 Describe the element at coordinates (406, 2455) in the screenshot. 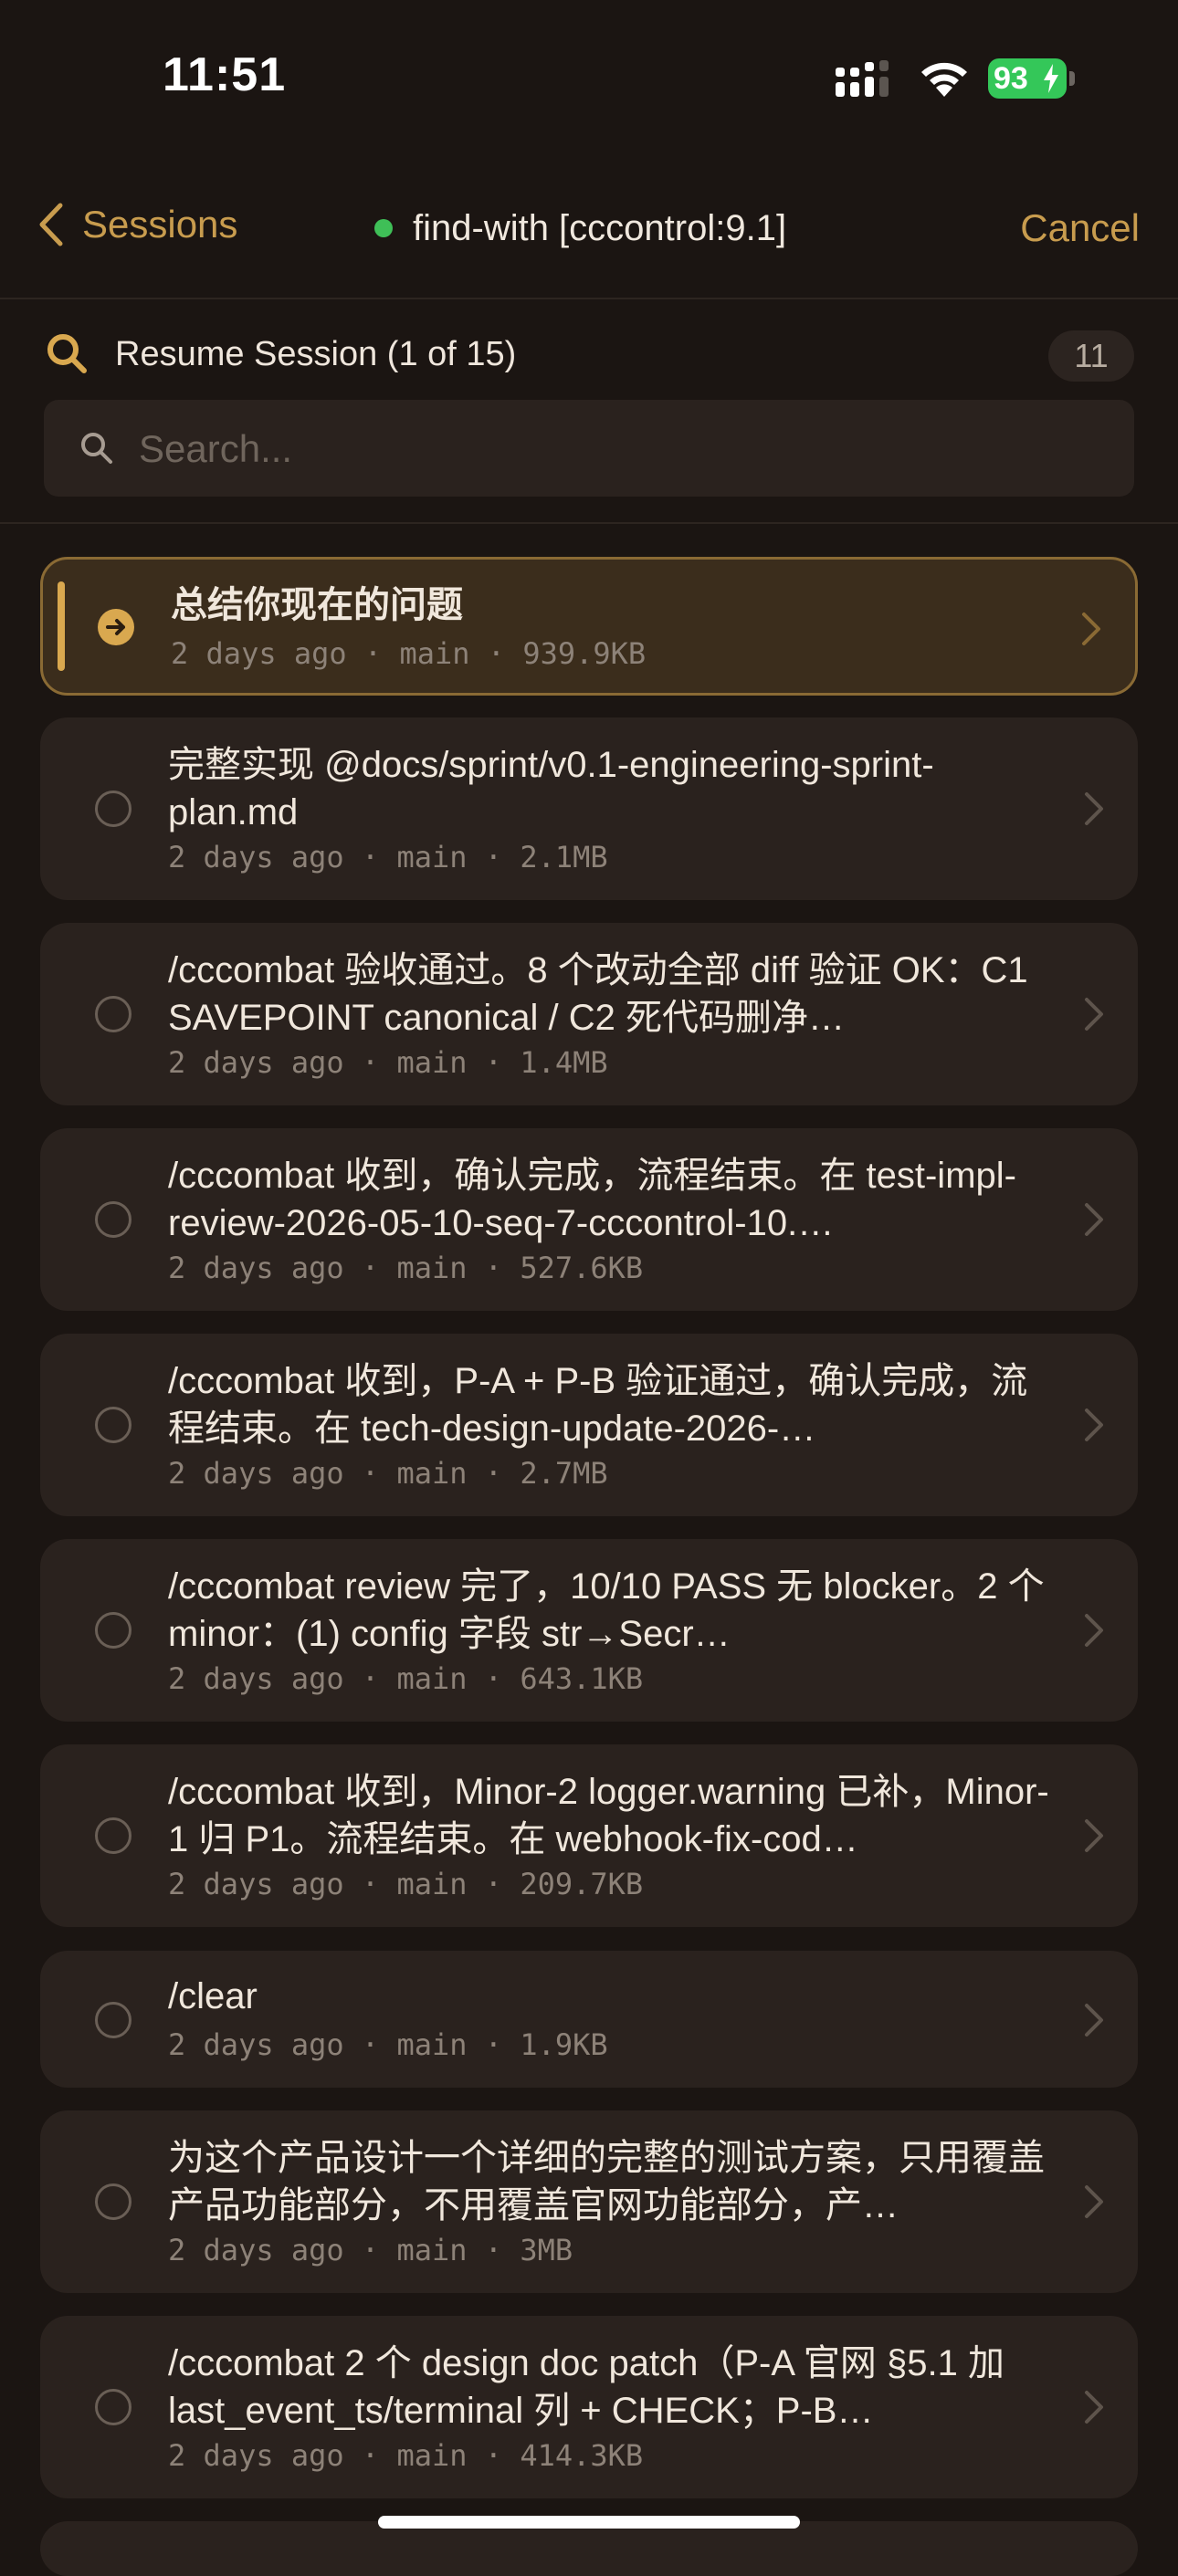

I see `session-meta: 2 days ago · main · 414.3KB` at that location.